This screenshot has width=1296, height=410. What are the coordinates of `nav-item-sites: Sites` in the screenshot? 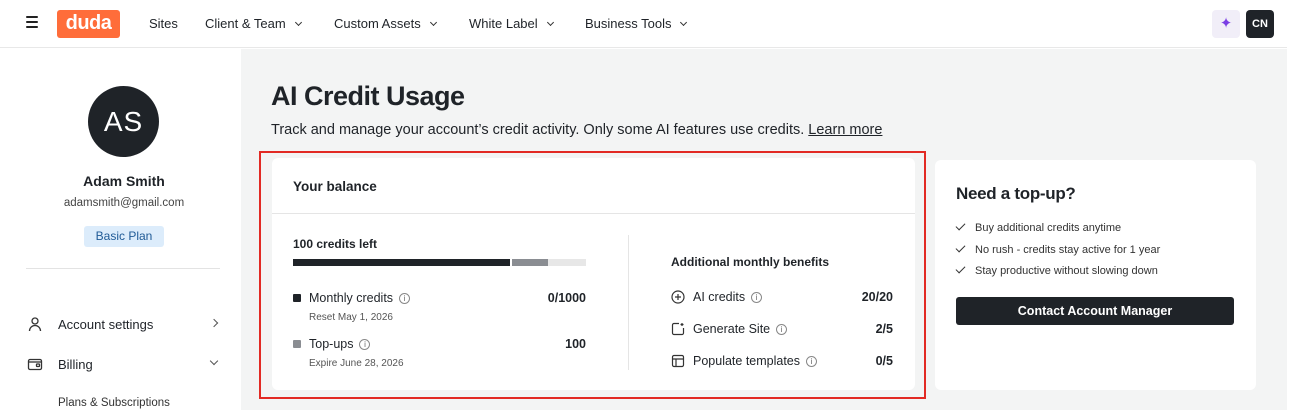 It's located at (163, 23).